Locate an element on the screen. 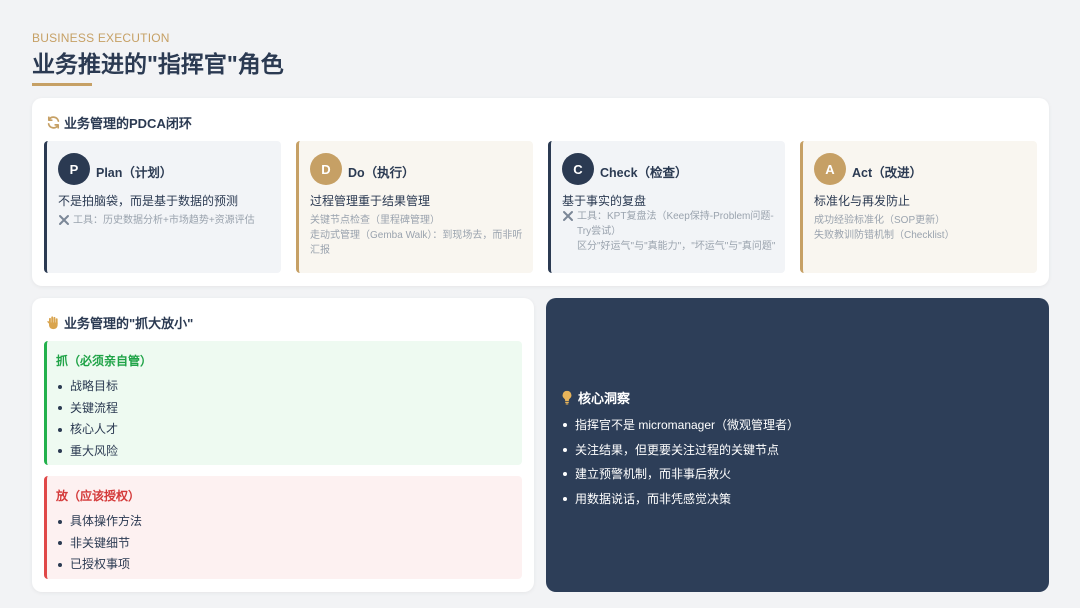 The height and width of the screenshot is (608, 1080). pdca-title: 业务管理的PDCA闭环 is located at coordinates (128, 123).